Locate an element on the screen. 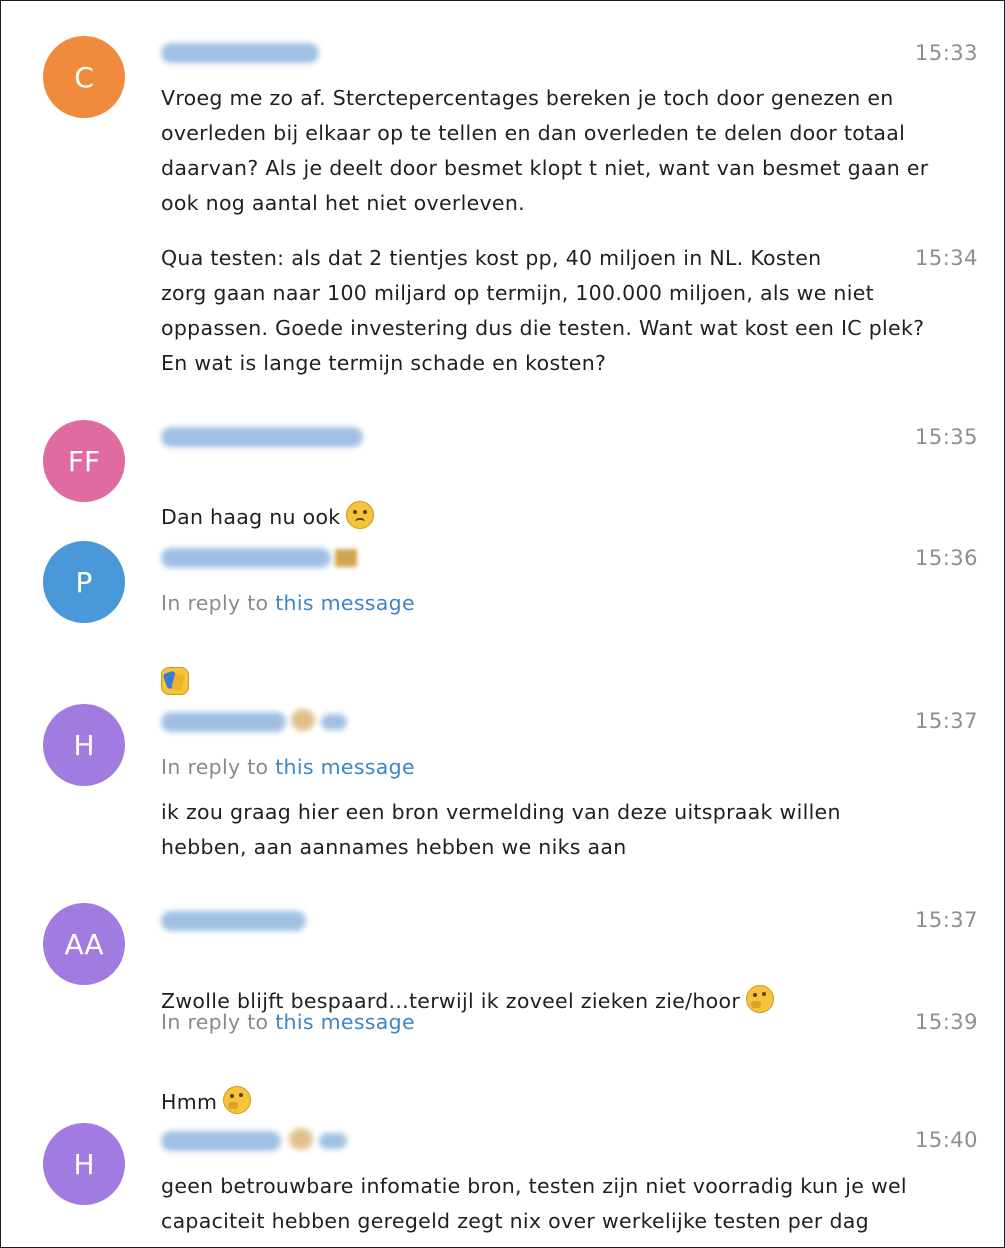 The height and width of the screenshot is (1248, 1005). avatar: P is located at coordinates (84, 582).